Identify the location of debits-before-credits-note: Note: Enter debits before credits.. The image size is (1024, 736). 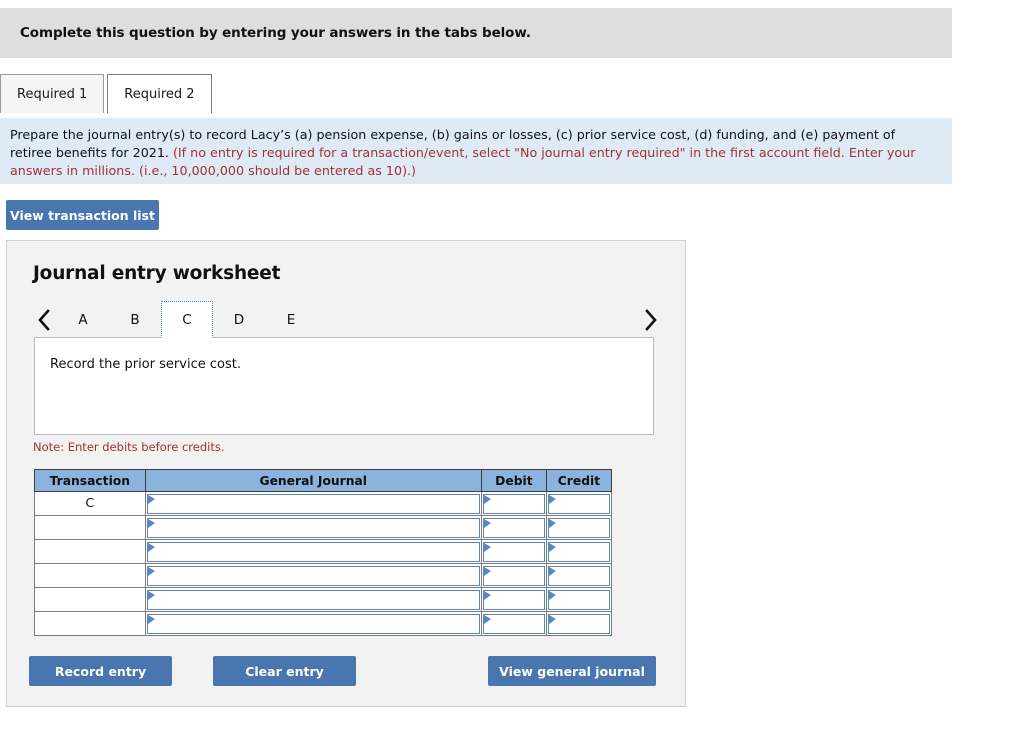
(129, 447).